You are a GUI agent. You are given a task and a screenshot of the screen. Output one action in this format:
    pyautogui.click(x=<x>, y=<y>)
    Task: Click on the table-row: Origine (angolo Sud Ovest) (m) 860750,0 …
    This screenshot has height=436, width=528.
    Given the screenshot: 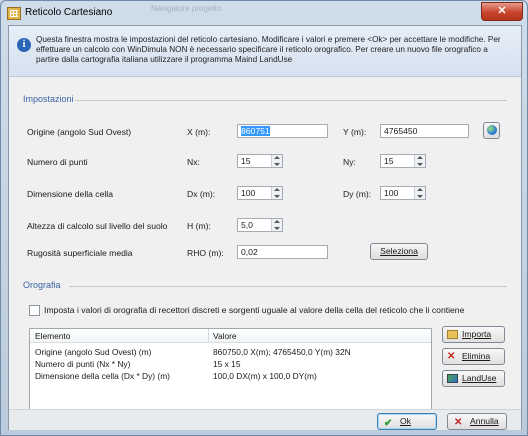 What is the action you would take?
    pyautogui.click(x=230, y=352)
    